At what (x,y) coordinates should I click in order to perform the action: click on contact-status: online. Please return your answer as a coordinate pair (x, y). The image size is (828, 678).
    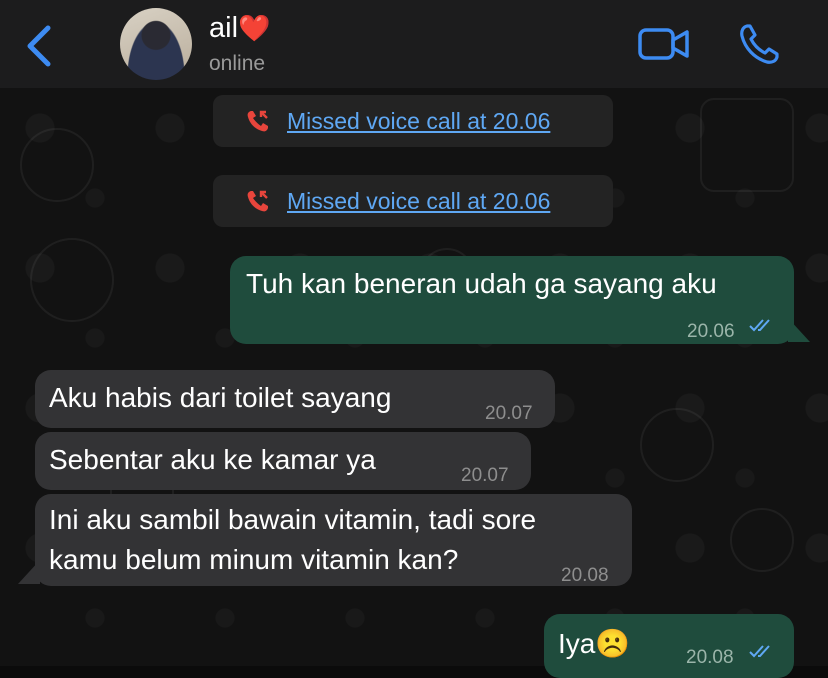
    Looking at the image, I should click on (237, 63).